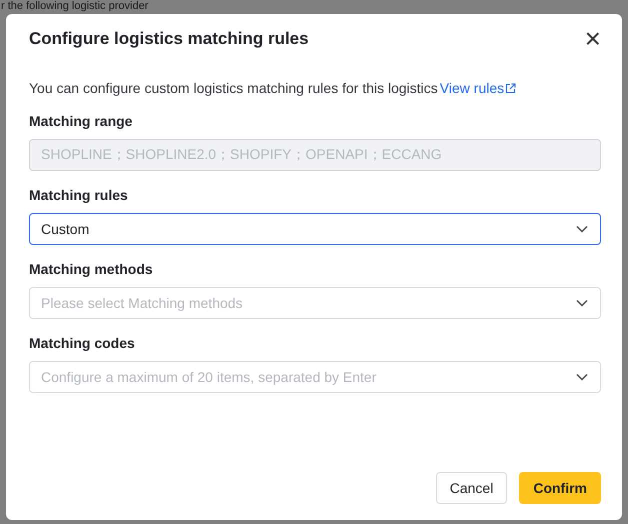  What do you see at coordinates (560, 488) in the screenshot?
I see `confirm-button: Confirm` at bounding box center [560, 488].